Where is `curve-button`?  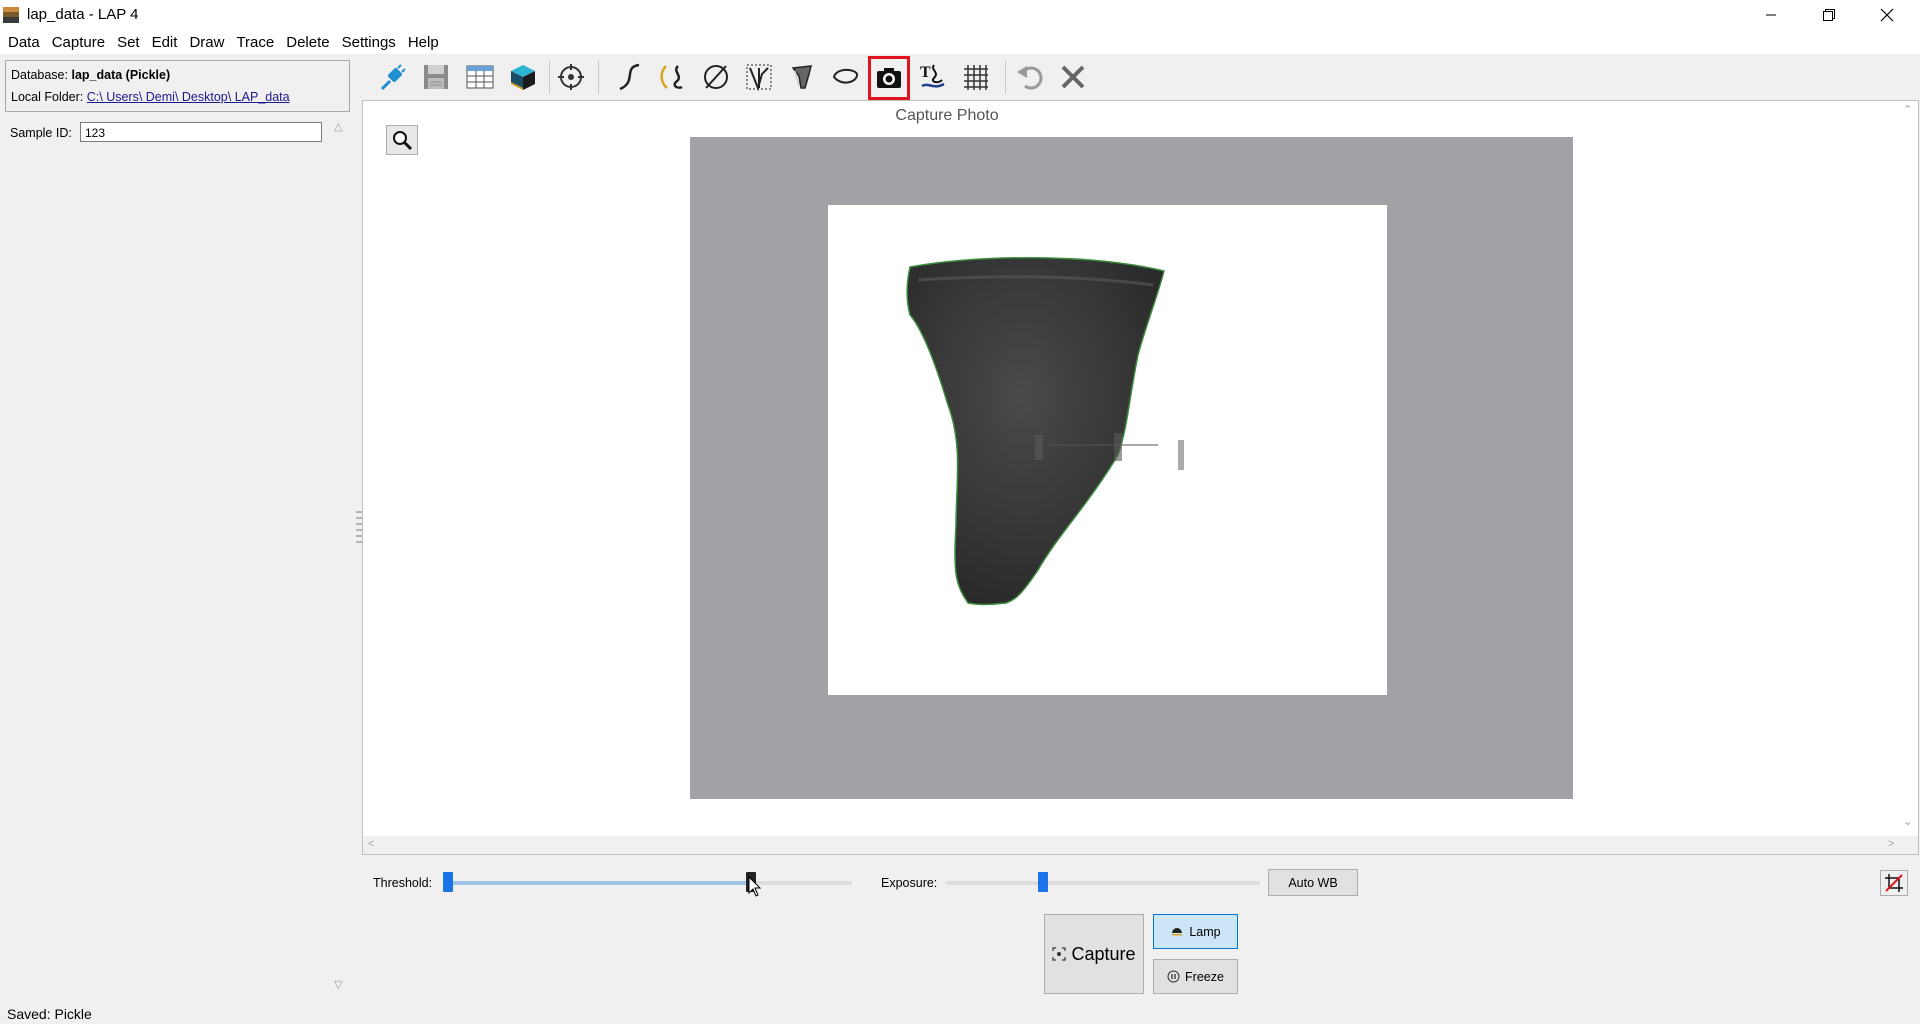
curve-button is located at coordinates (630, 77).